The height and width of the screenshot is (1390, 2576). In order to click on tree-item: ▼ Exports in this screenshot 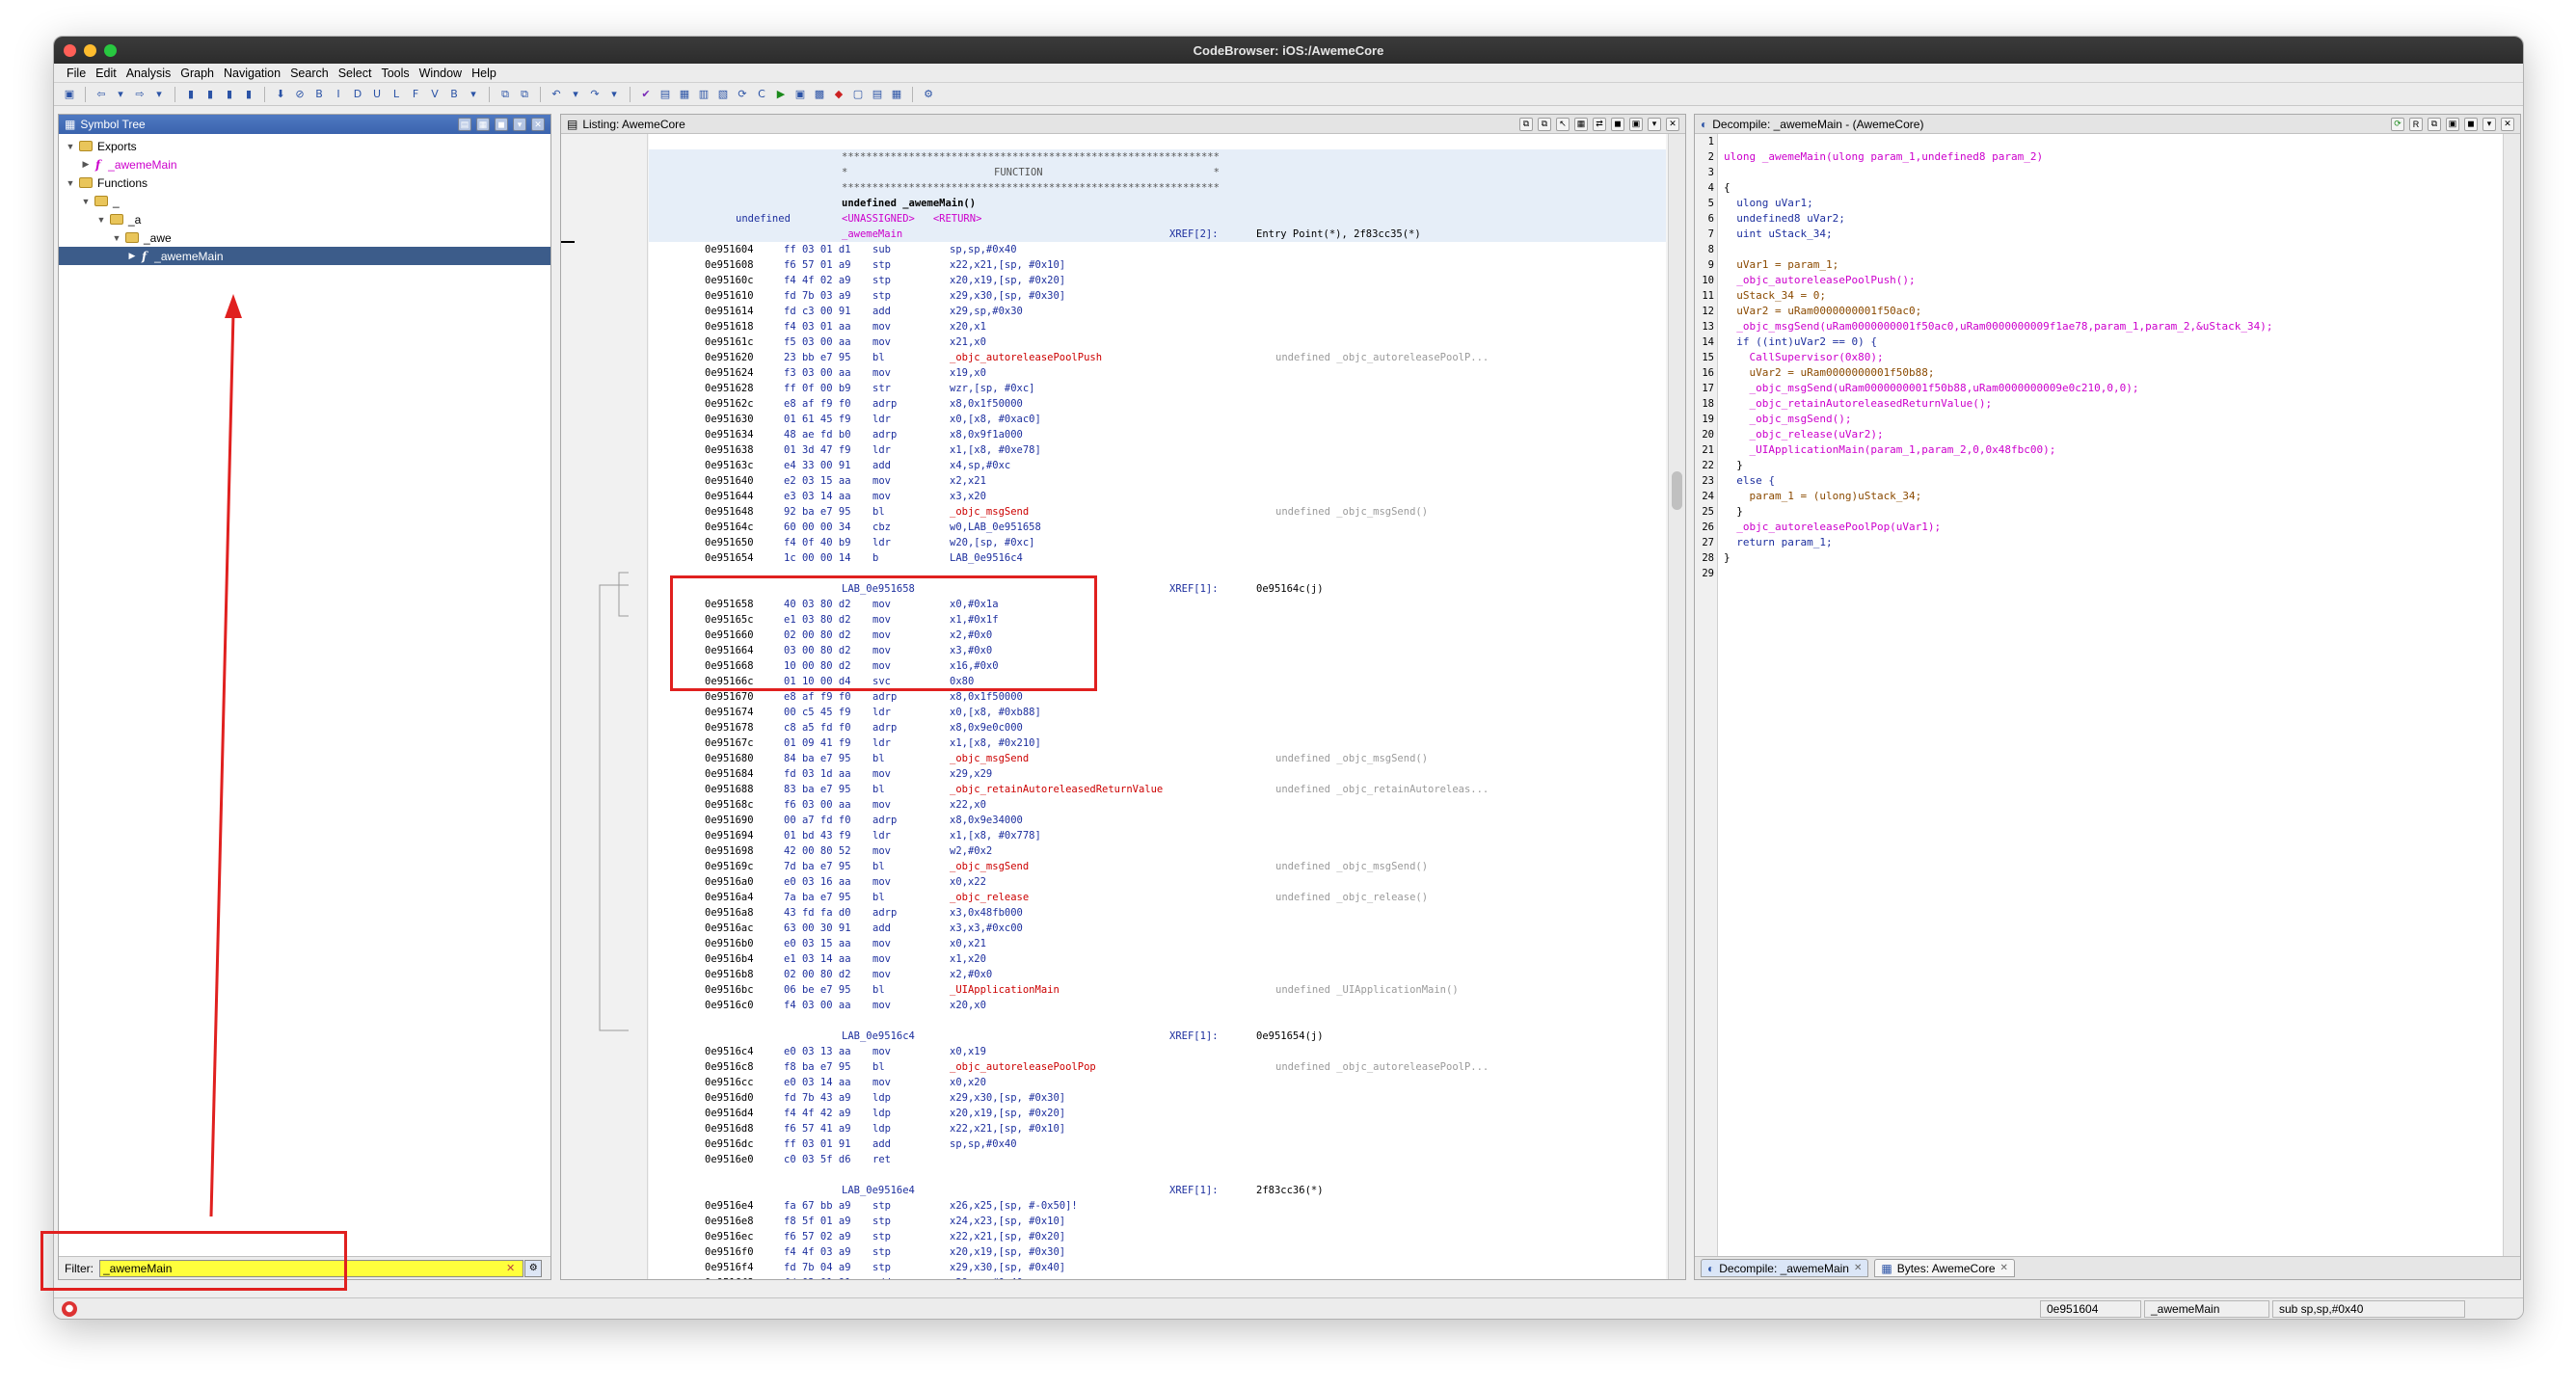, I will do `click(305, 146)`.